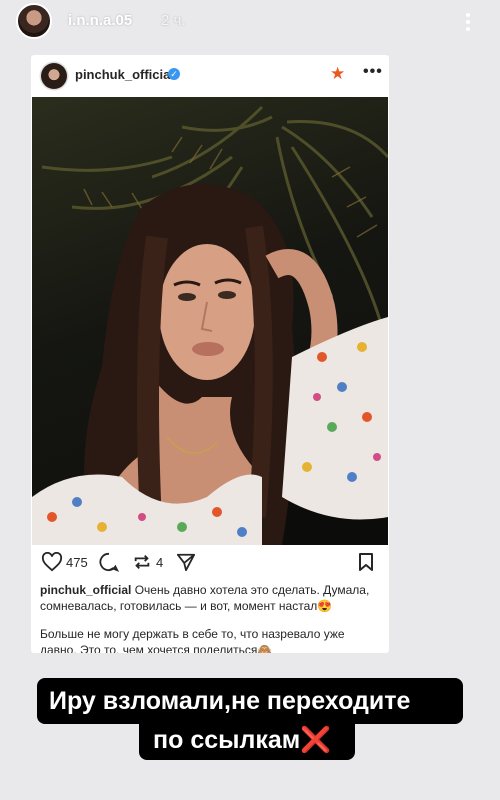 The image size is (500, 800). Describe the element at coordinates (124, 74) in the screenshot. I see `post-username: pinchuk_official` at that location.